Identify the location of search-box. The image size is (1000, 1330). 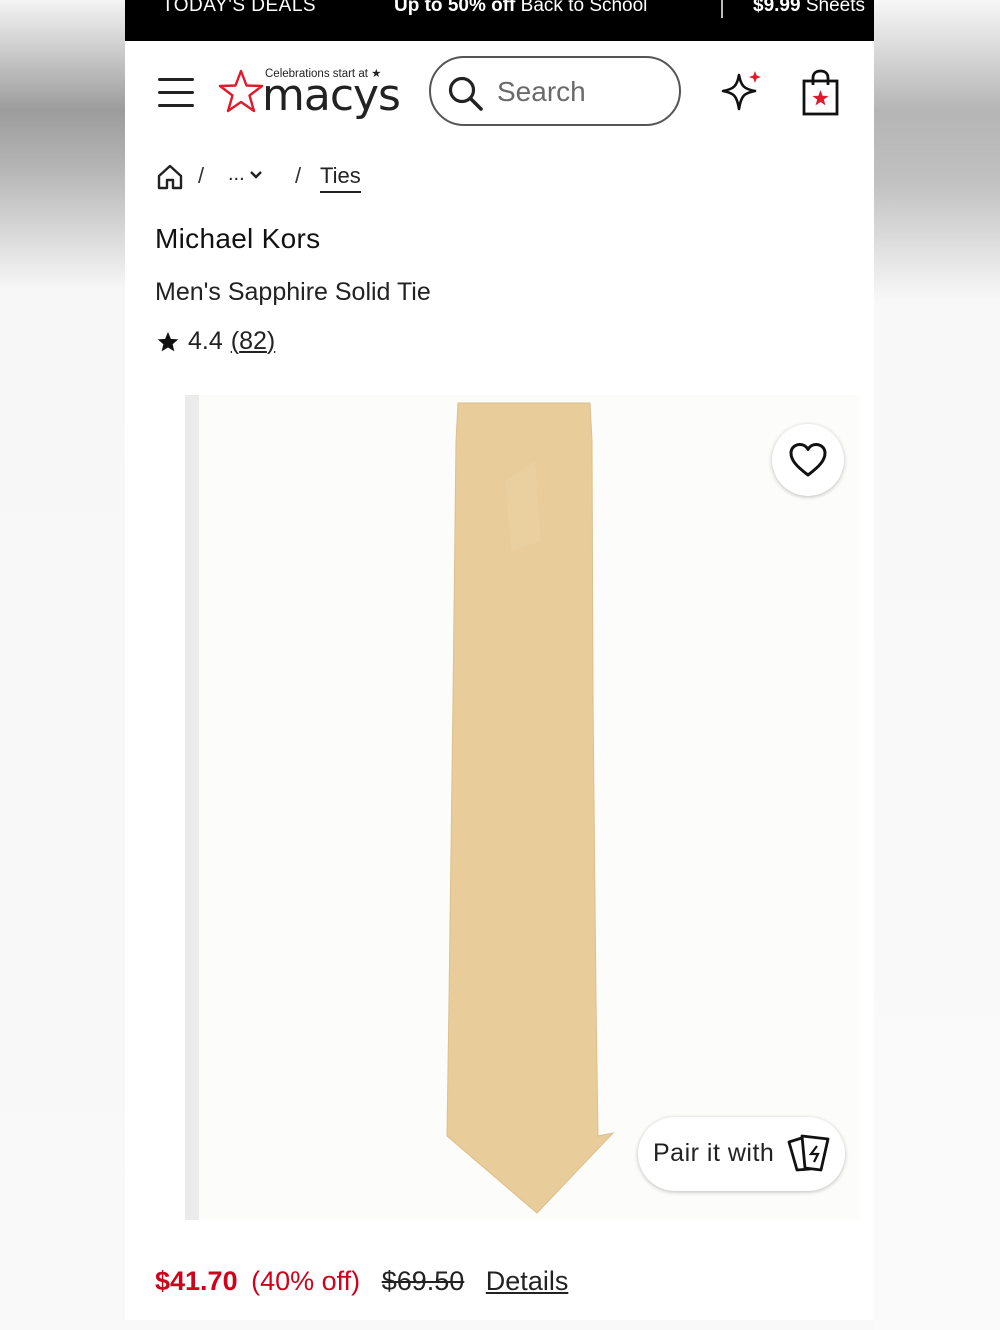
(555, 91).